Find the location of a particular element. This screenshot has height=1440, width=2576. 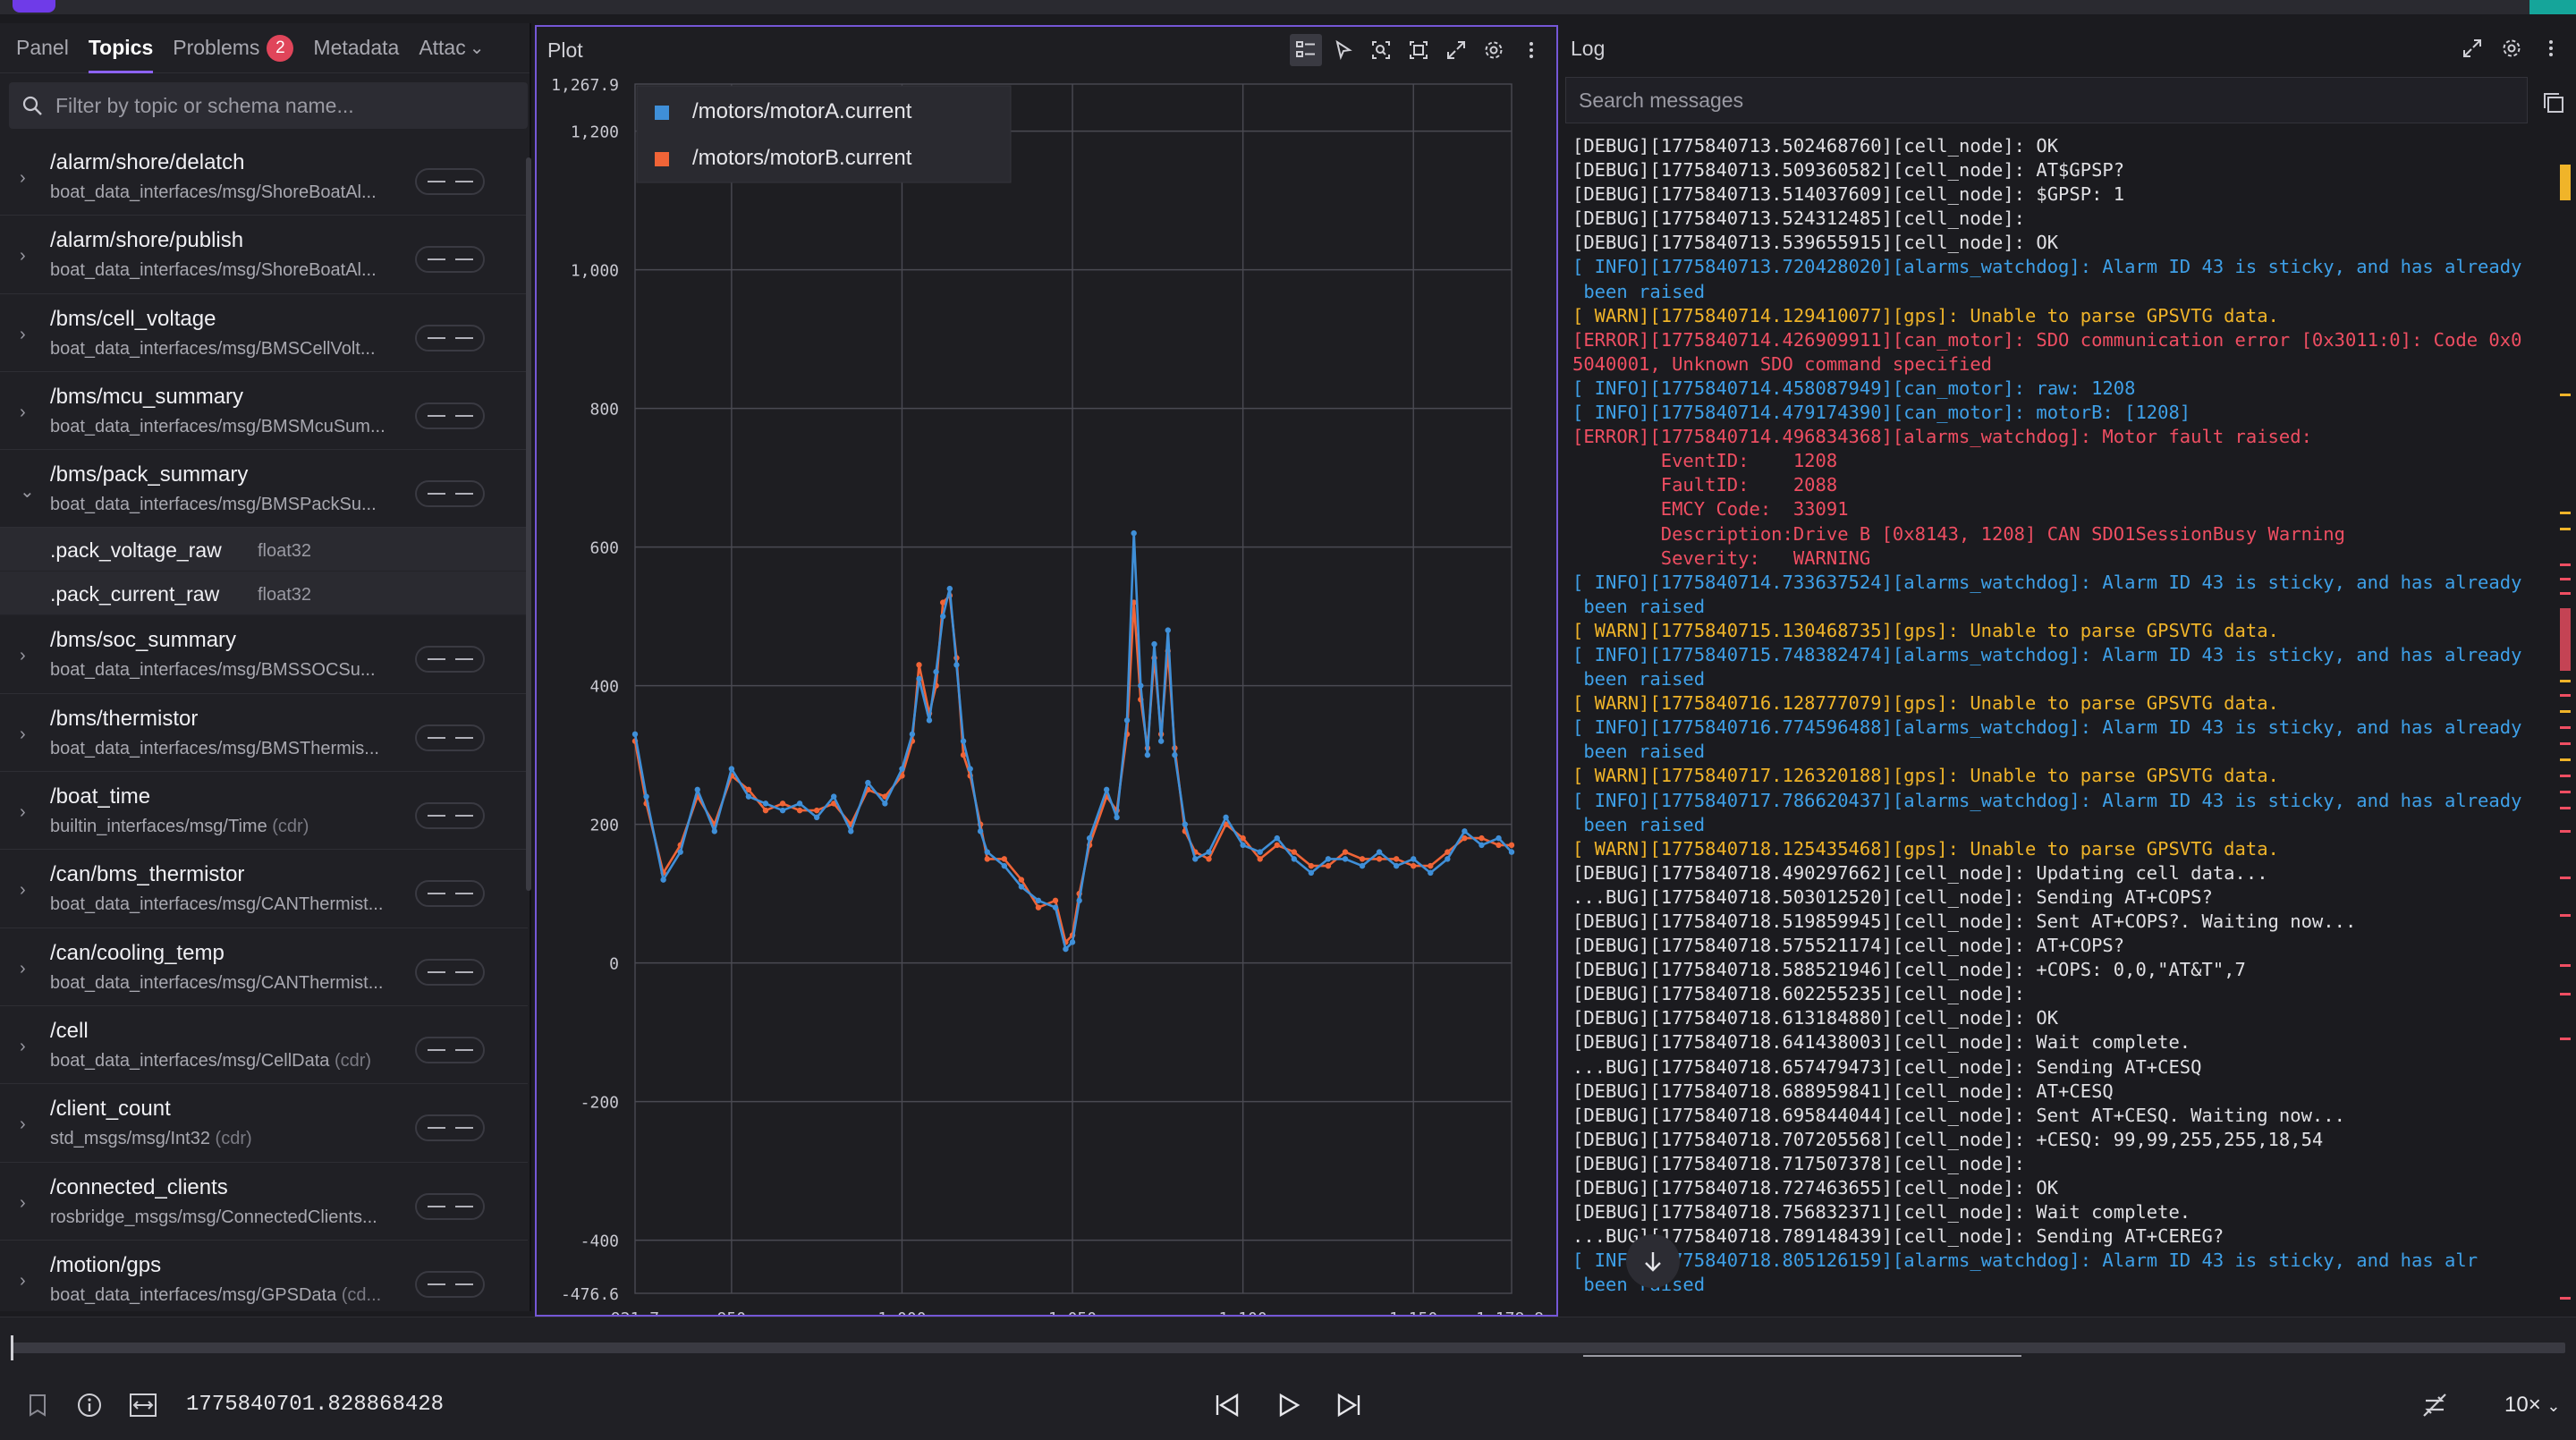

topic-row: › /client_count std_msgs/msg/Int32 (cdr) is located at coordinates (264, 1123).